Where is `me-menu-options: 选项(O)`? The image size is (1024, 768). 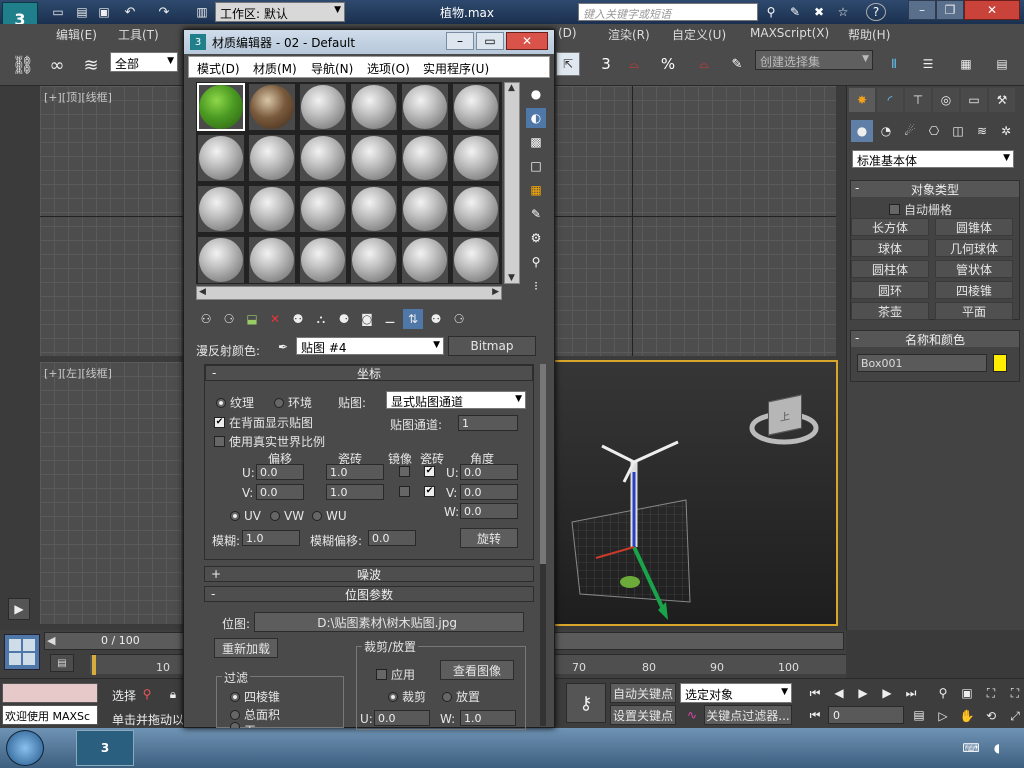 me-menu-options: 选项(O) is located at coordinates (388, 68).